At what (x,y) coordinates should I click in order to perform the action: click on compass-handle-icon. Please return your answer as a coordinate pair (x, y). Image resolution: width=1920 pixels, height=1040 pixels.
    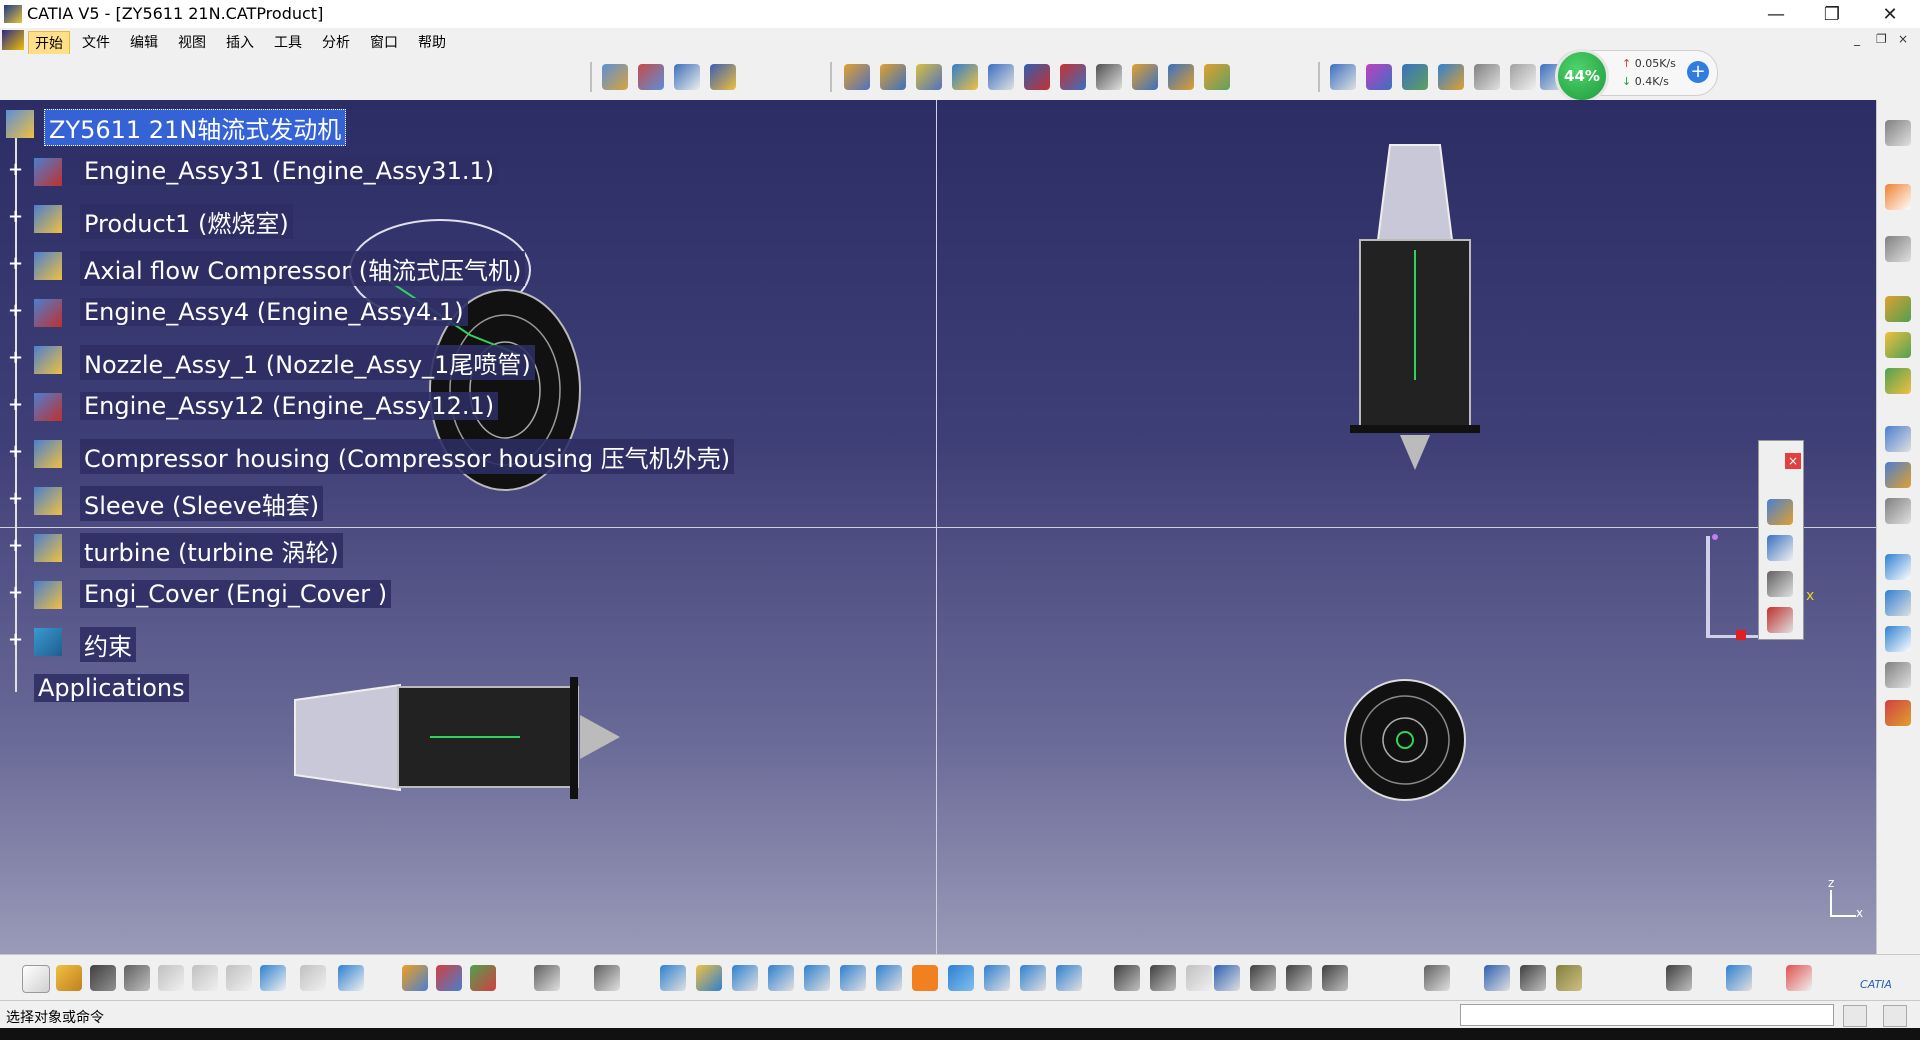
    Looking at the image, I should click on (1715, 537).